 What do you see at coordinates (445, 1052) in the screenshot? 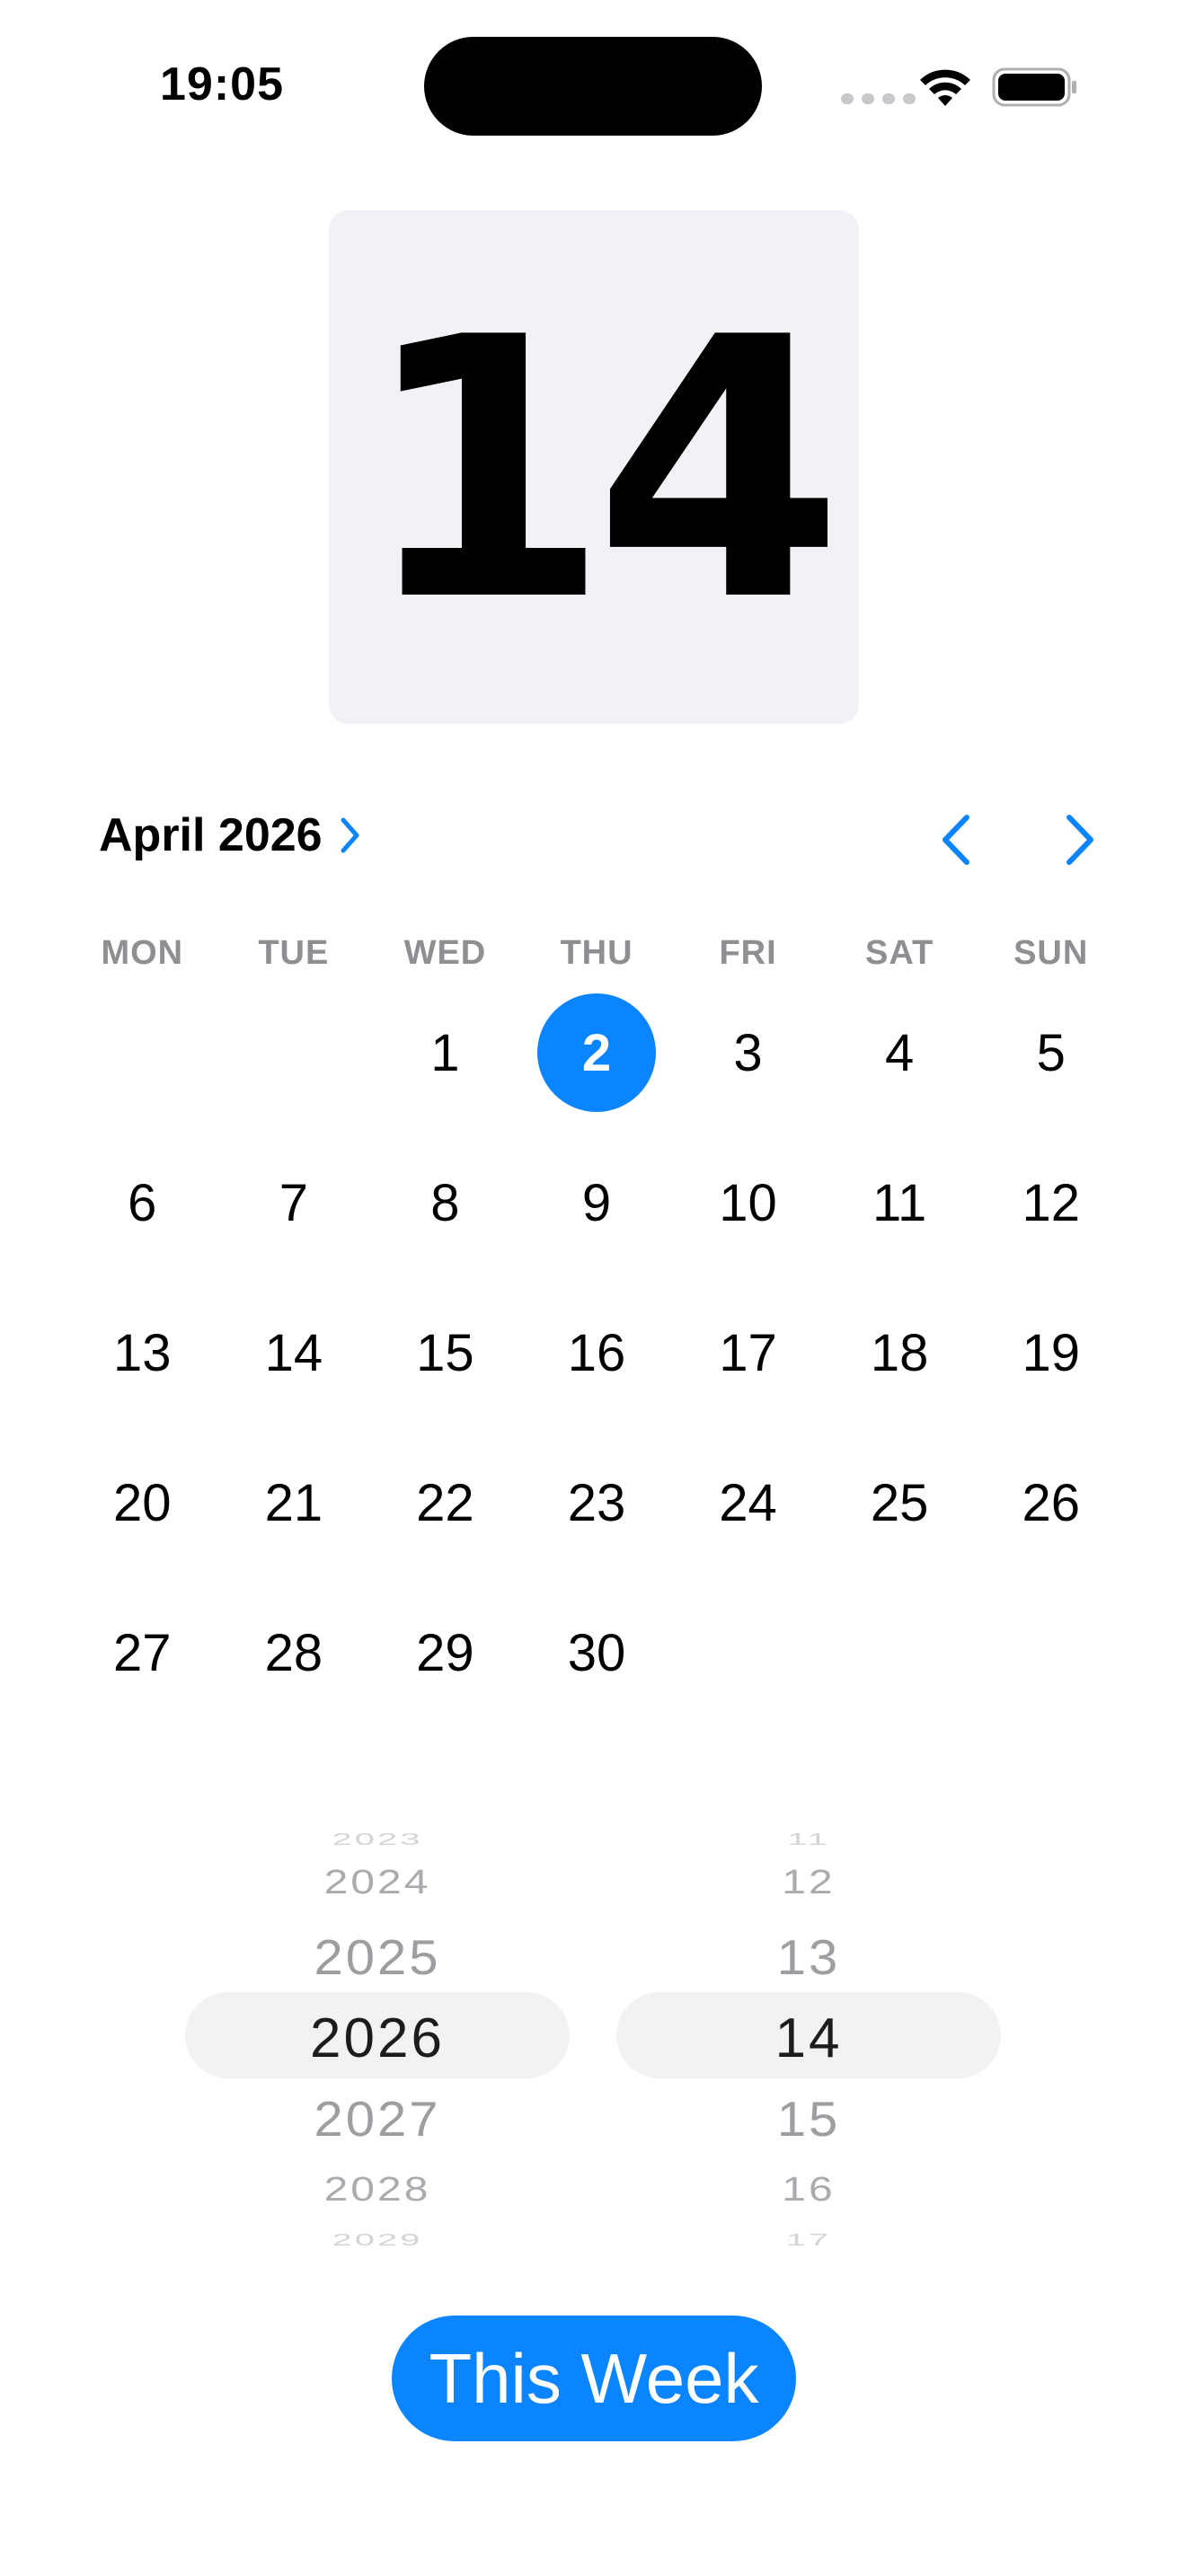
I see `calendar-day-number: 1` at bounding box center [445, 1052].